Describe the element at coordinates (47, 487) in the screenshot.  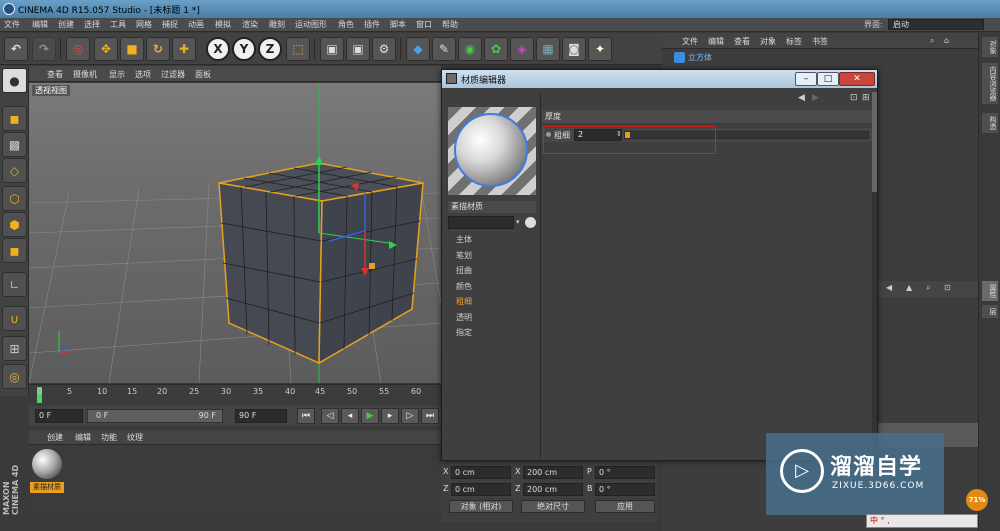
I see `material-thumbnail-label: 素描材质` at that location.